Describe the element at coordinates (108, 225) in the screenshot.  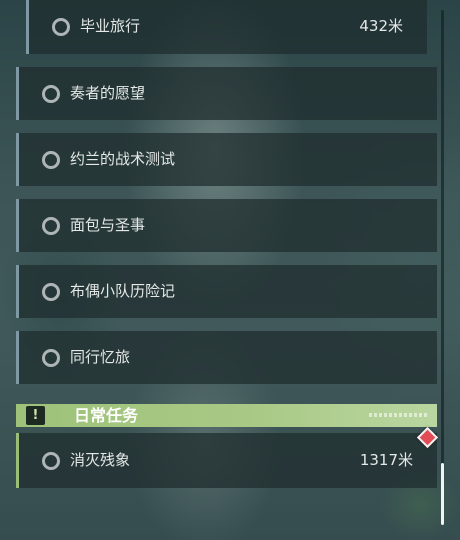
I see `quest-label: 面包与圣事` at that location.